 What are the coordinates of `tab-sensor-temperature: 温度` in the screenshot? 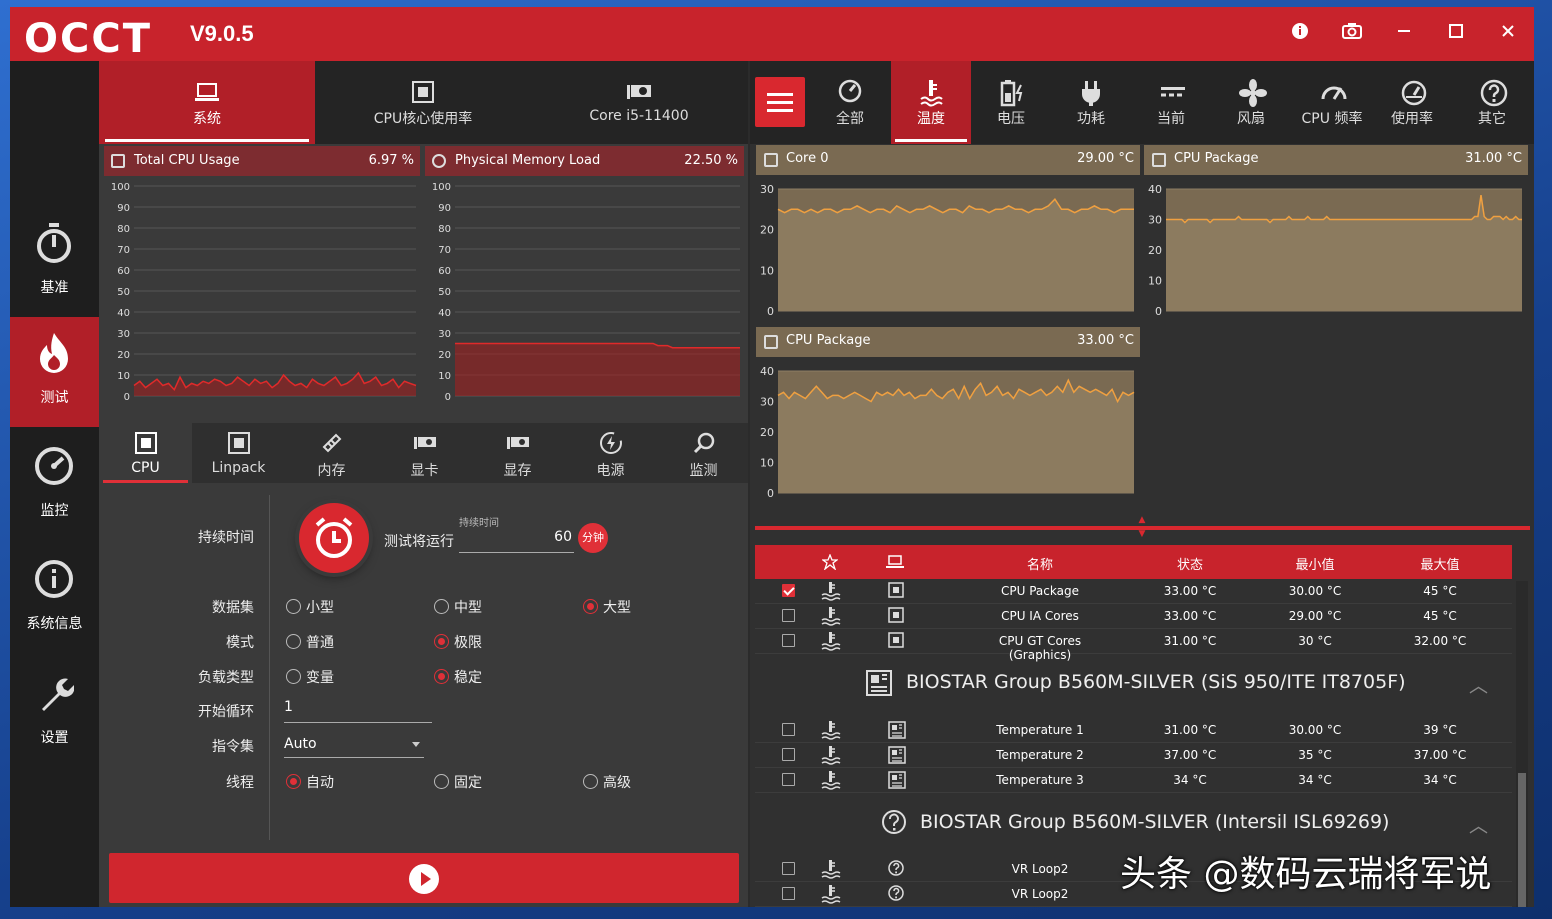 It's located at (931, 102).